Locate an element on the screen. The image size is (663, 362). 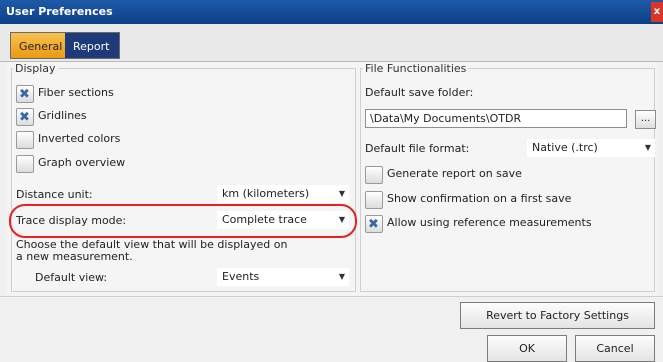
ok-button: OK is located at coordinates (527, 348).